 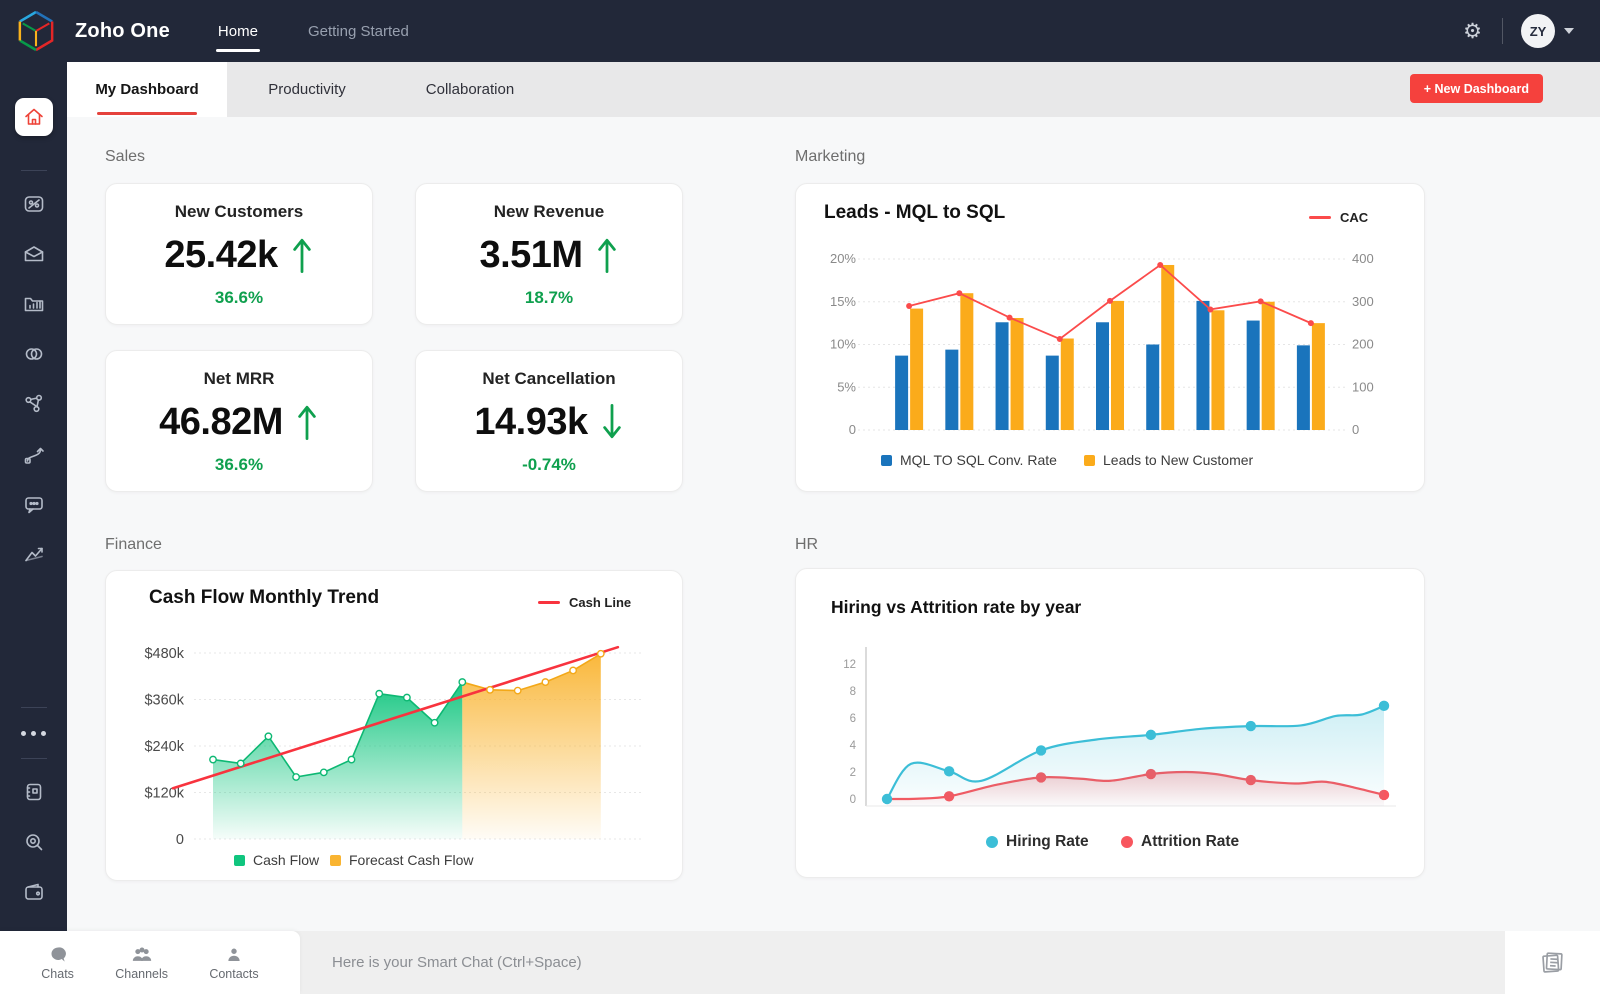 What do you see at coordinates (531, 254) in the screenshot?
I see `kpi-value: 3.51M` at bounding box center [531, 254].